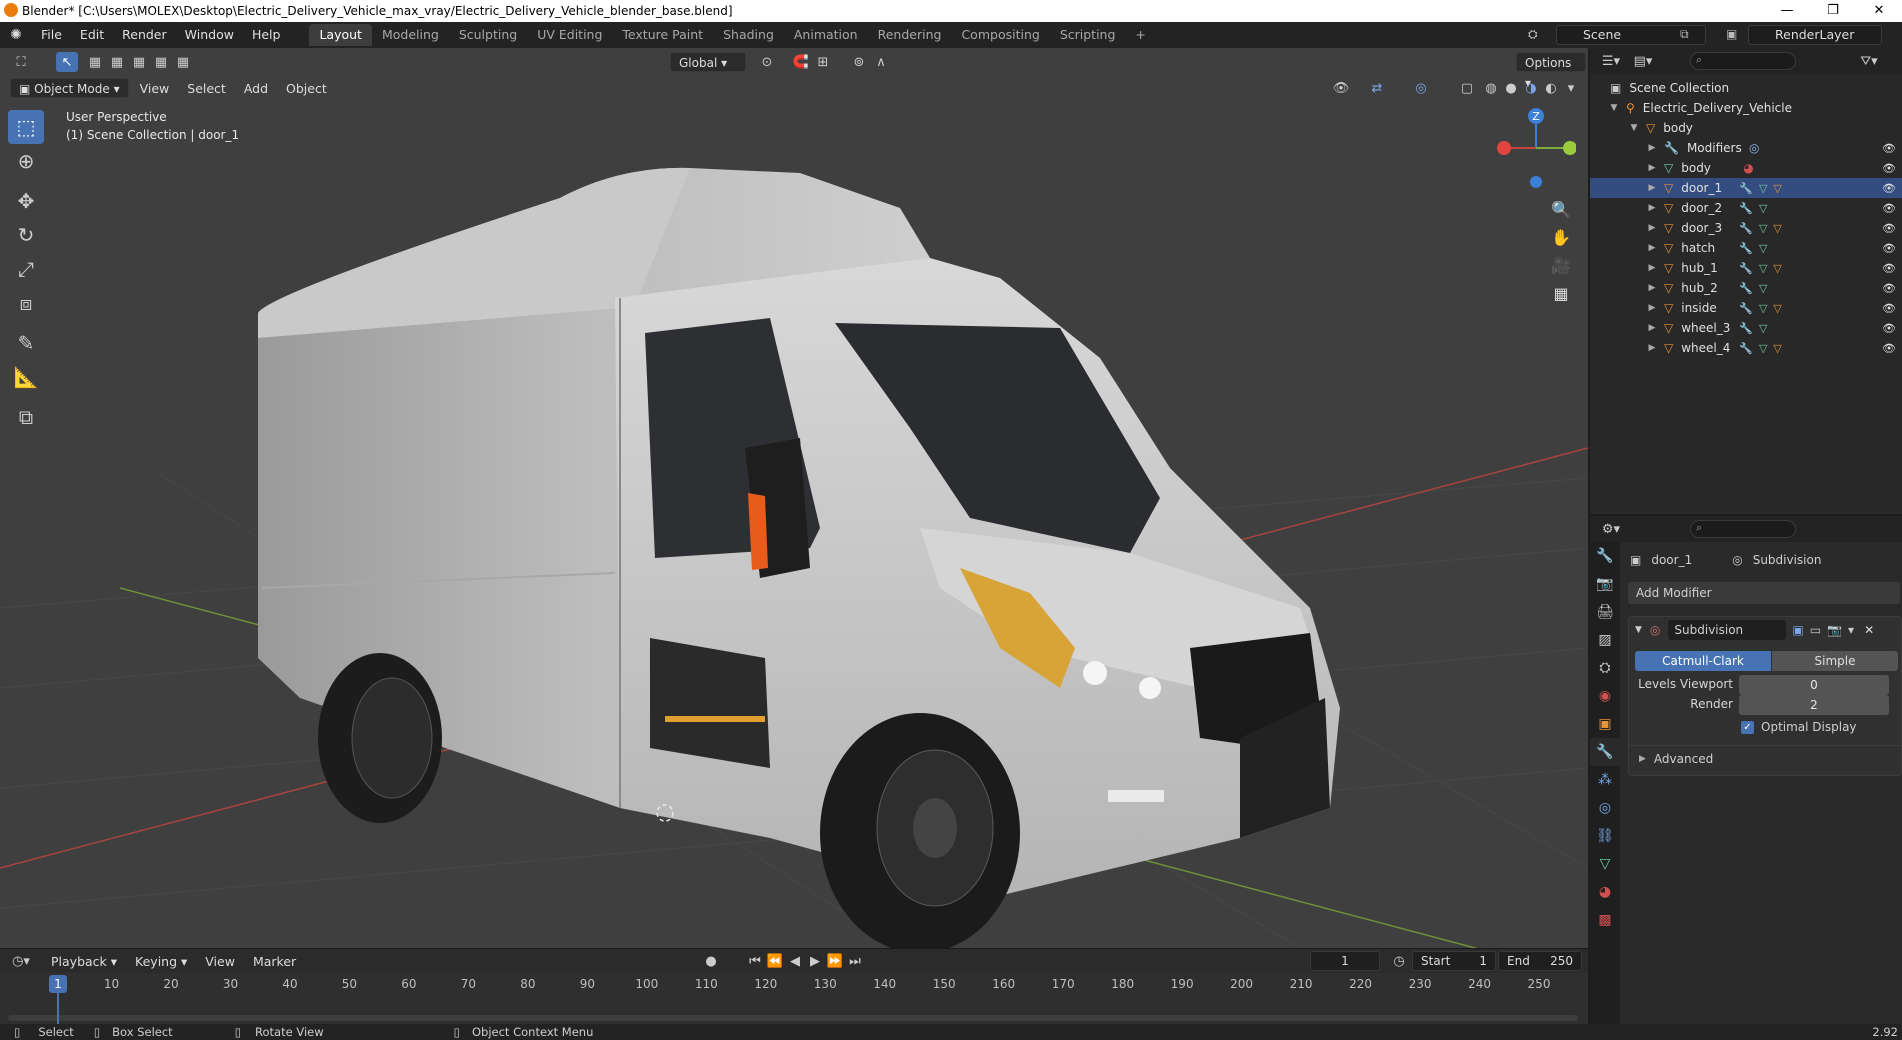 The height and width of the screenshot is (1040, 1902). What do you see at coordinates (220, 961) in the screenshot?
I see `timeline-menu-view: View` at bounding box center [220, 961].